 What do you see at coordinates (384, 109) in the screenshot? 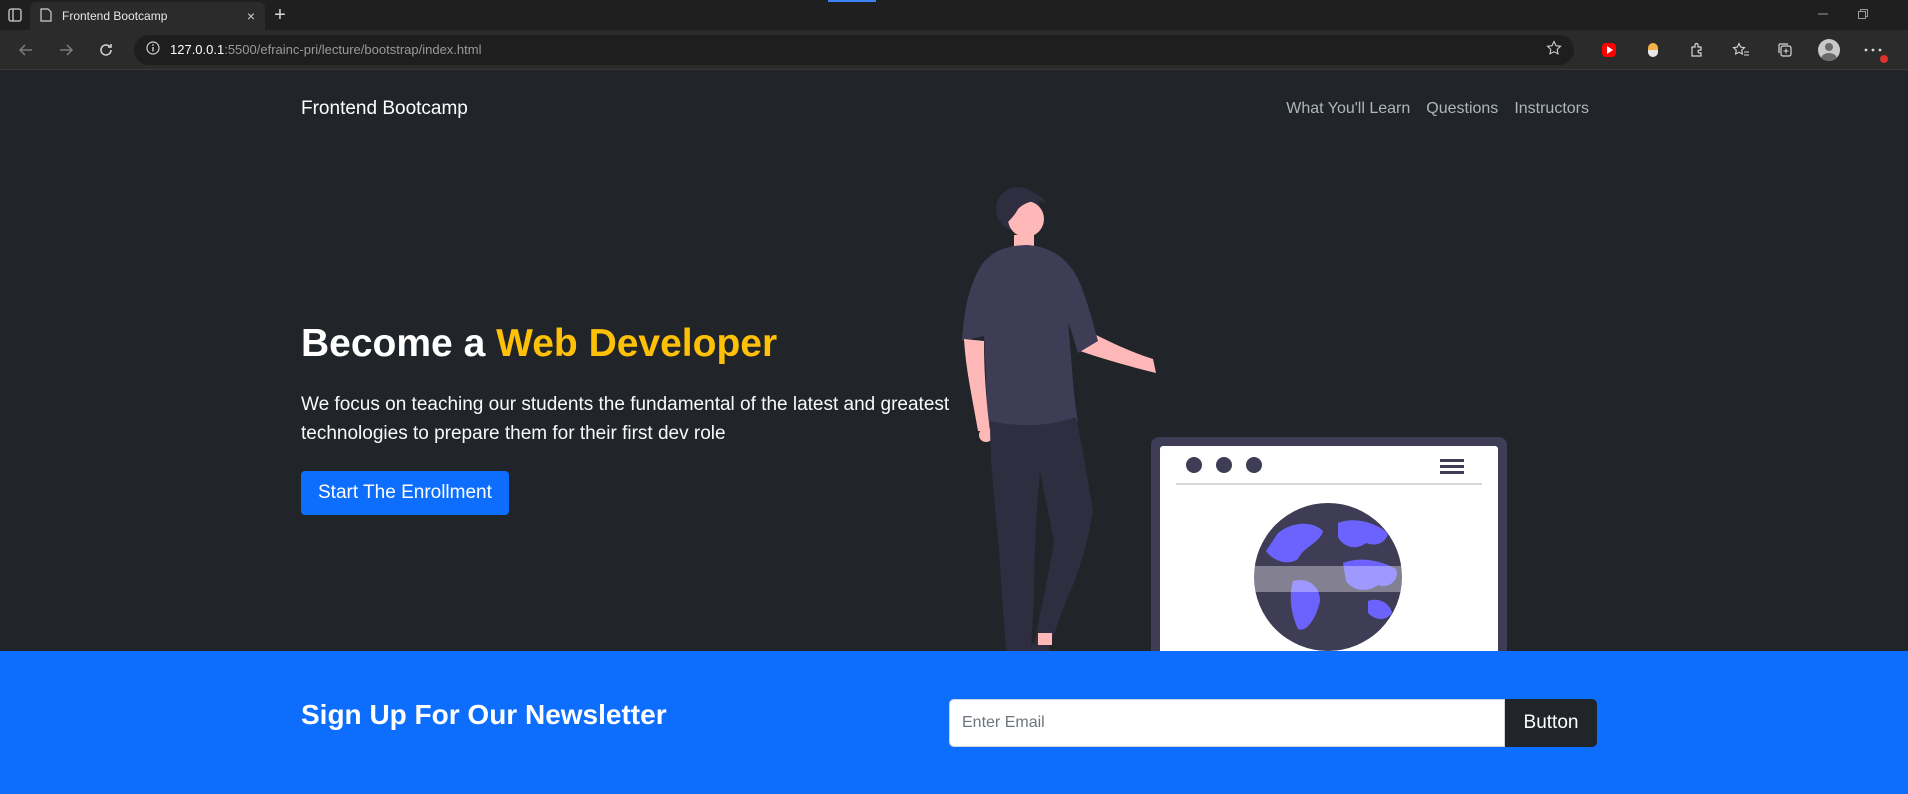
I see `navbar-brand: Frontend Bootcamp` at bounding box center [384, 109].